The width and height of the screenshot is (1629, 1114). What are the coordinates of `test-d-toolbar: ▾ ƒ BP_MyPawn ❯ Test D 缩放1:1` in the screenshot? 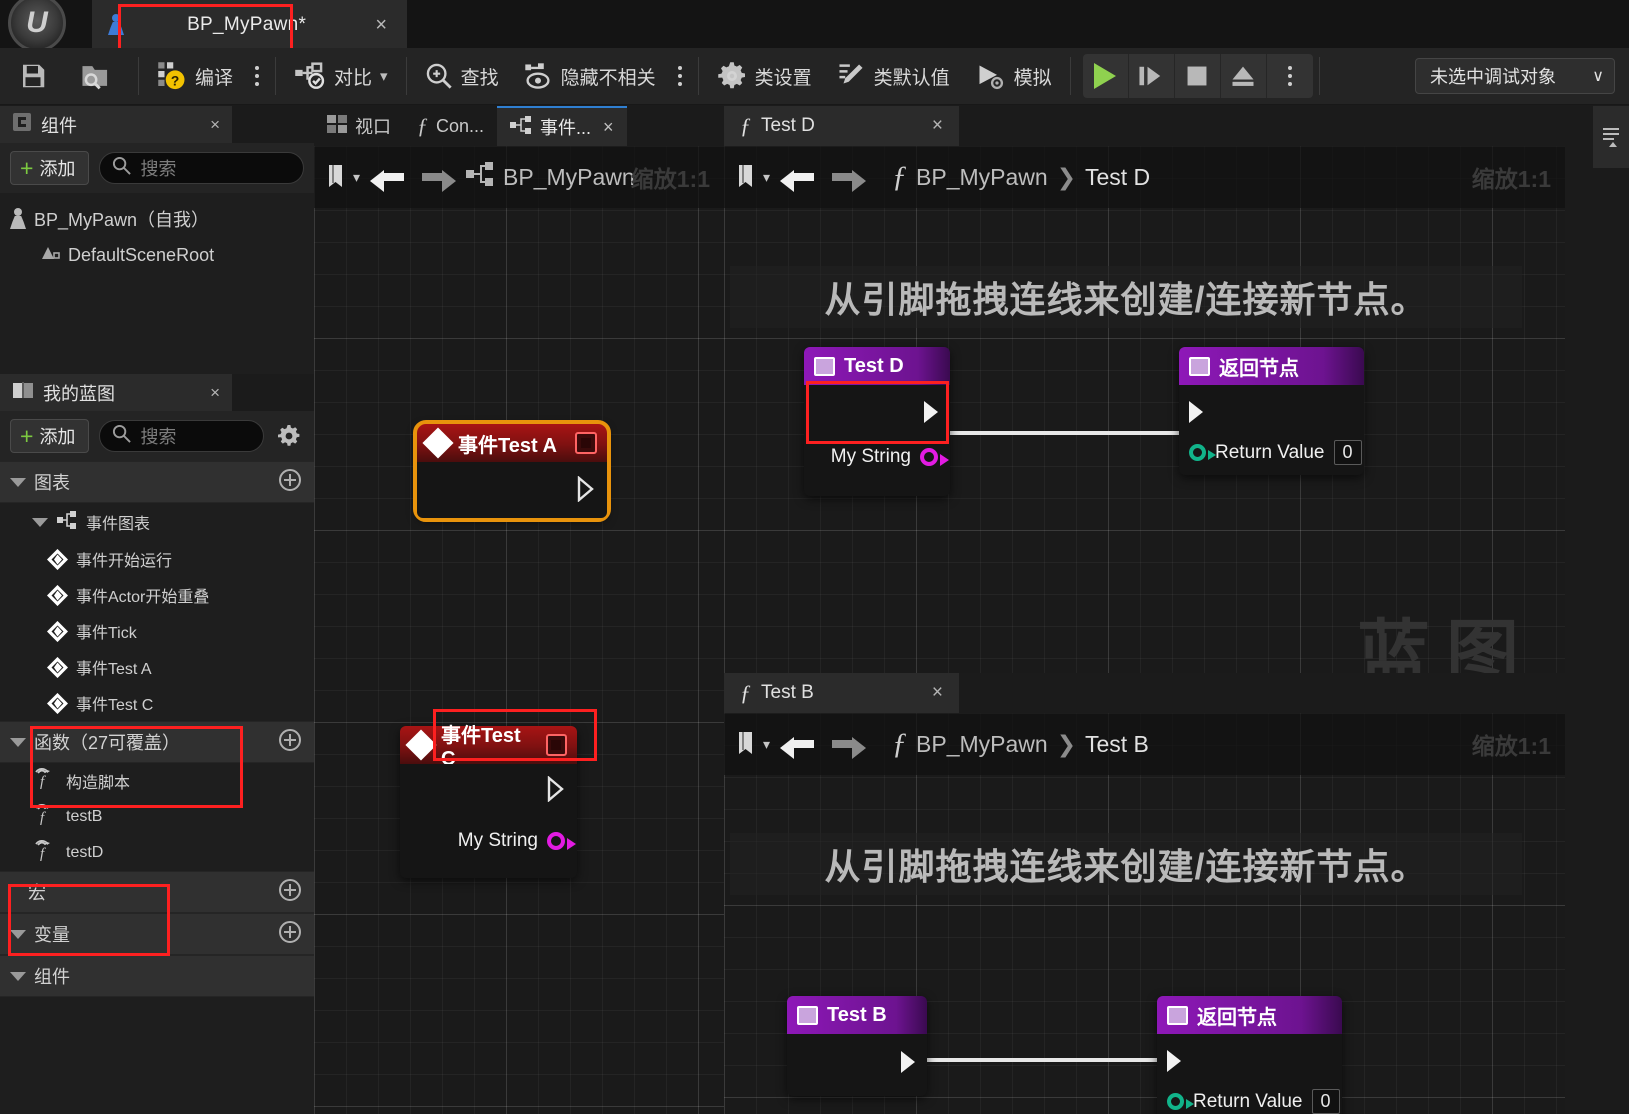 It's located at (1144, 177).